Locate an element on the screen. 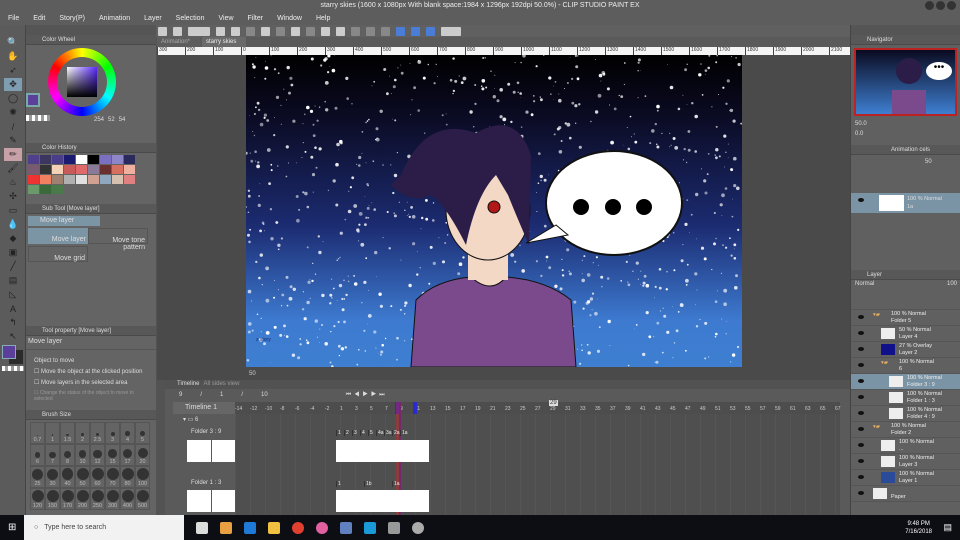 This screenshot has width=960, height=540. brush-size-option: 4 is located at coordinates (127, 433).